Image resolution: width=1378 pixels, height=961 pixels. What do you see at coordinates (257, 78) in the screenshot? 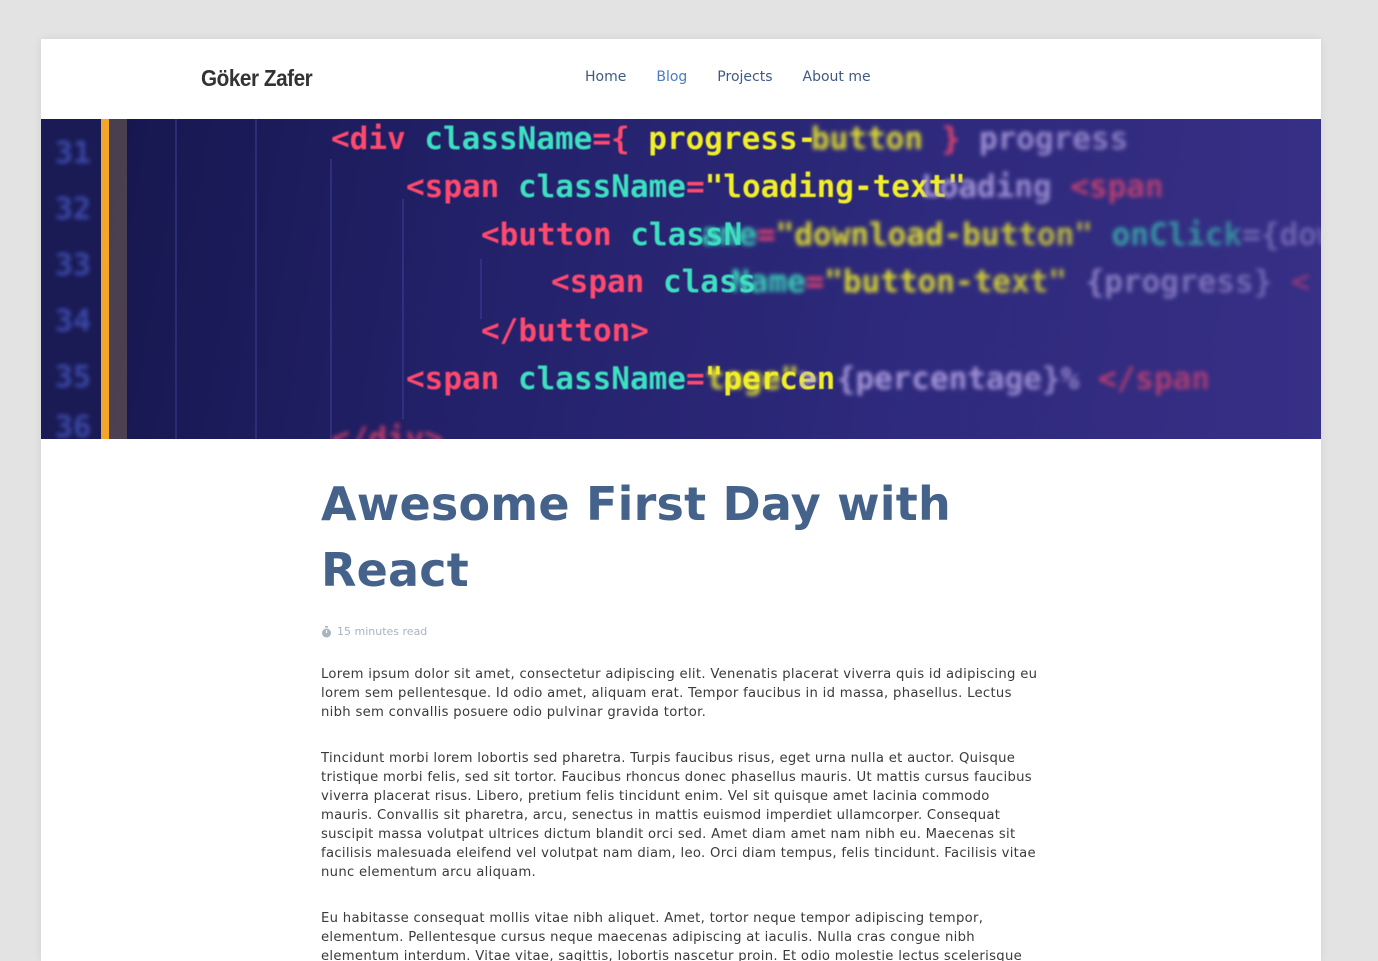
I see `site-logo: Göker Zafer` at bounding box center [257, 78].